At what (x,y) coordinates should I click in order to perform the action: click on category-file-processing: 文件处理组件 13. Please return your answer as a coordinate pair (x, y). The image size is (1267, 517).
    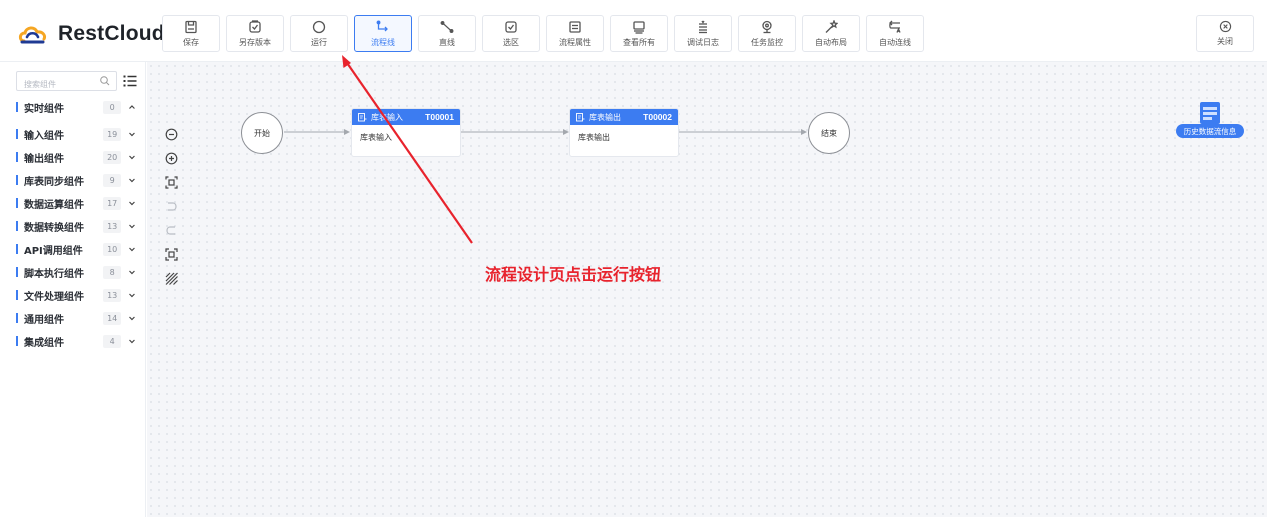
    Looking at the image, I should click on (76, 295).